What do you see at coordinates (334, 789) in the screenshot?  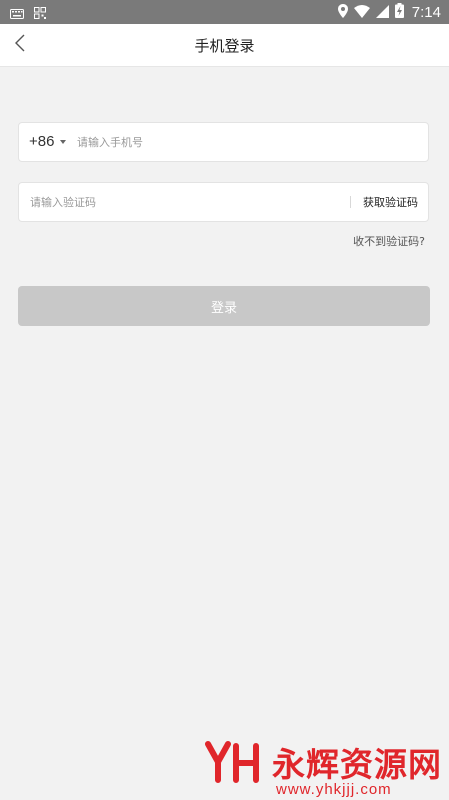 I see `watermark-url: www.yhkjjj.com` at bounding box center [334, 789].